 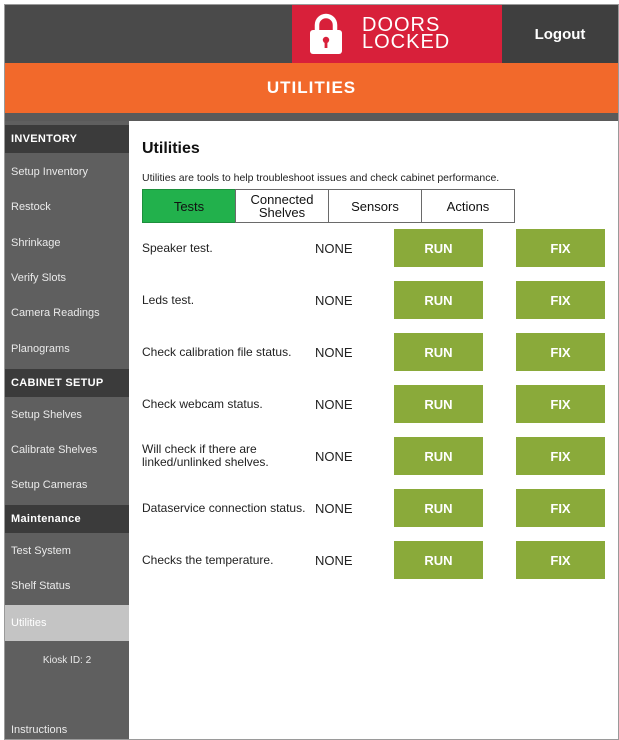 What do you see at coordinates (67, 730) in the screenshot?
I see `sidebar-item-instructions: Instructions` at bounding box center [67, 730].